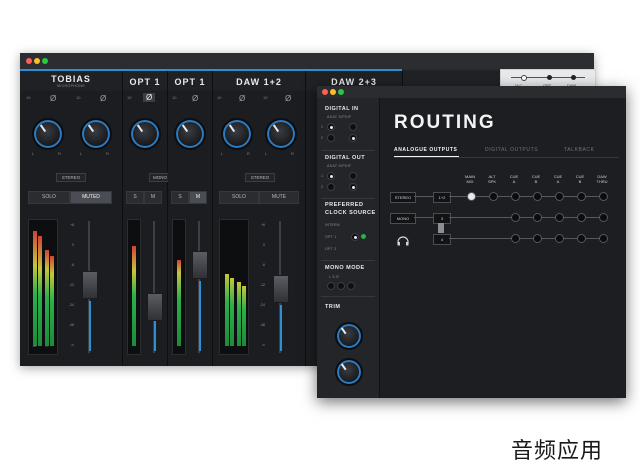 This screenshot has height=475, width=640. I want to click on channel-name: OPT 1, so click(145, 82).